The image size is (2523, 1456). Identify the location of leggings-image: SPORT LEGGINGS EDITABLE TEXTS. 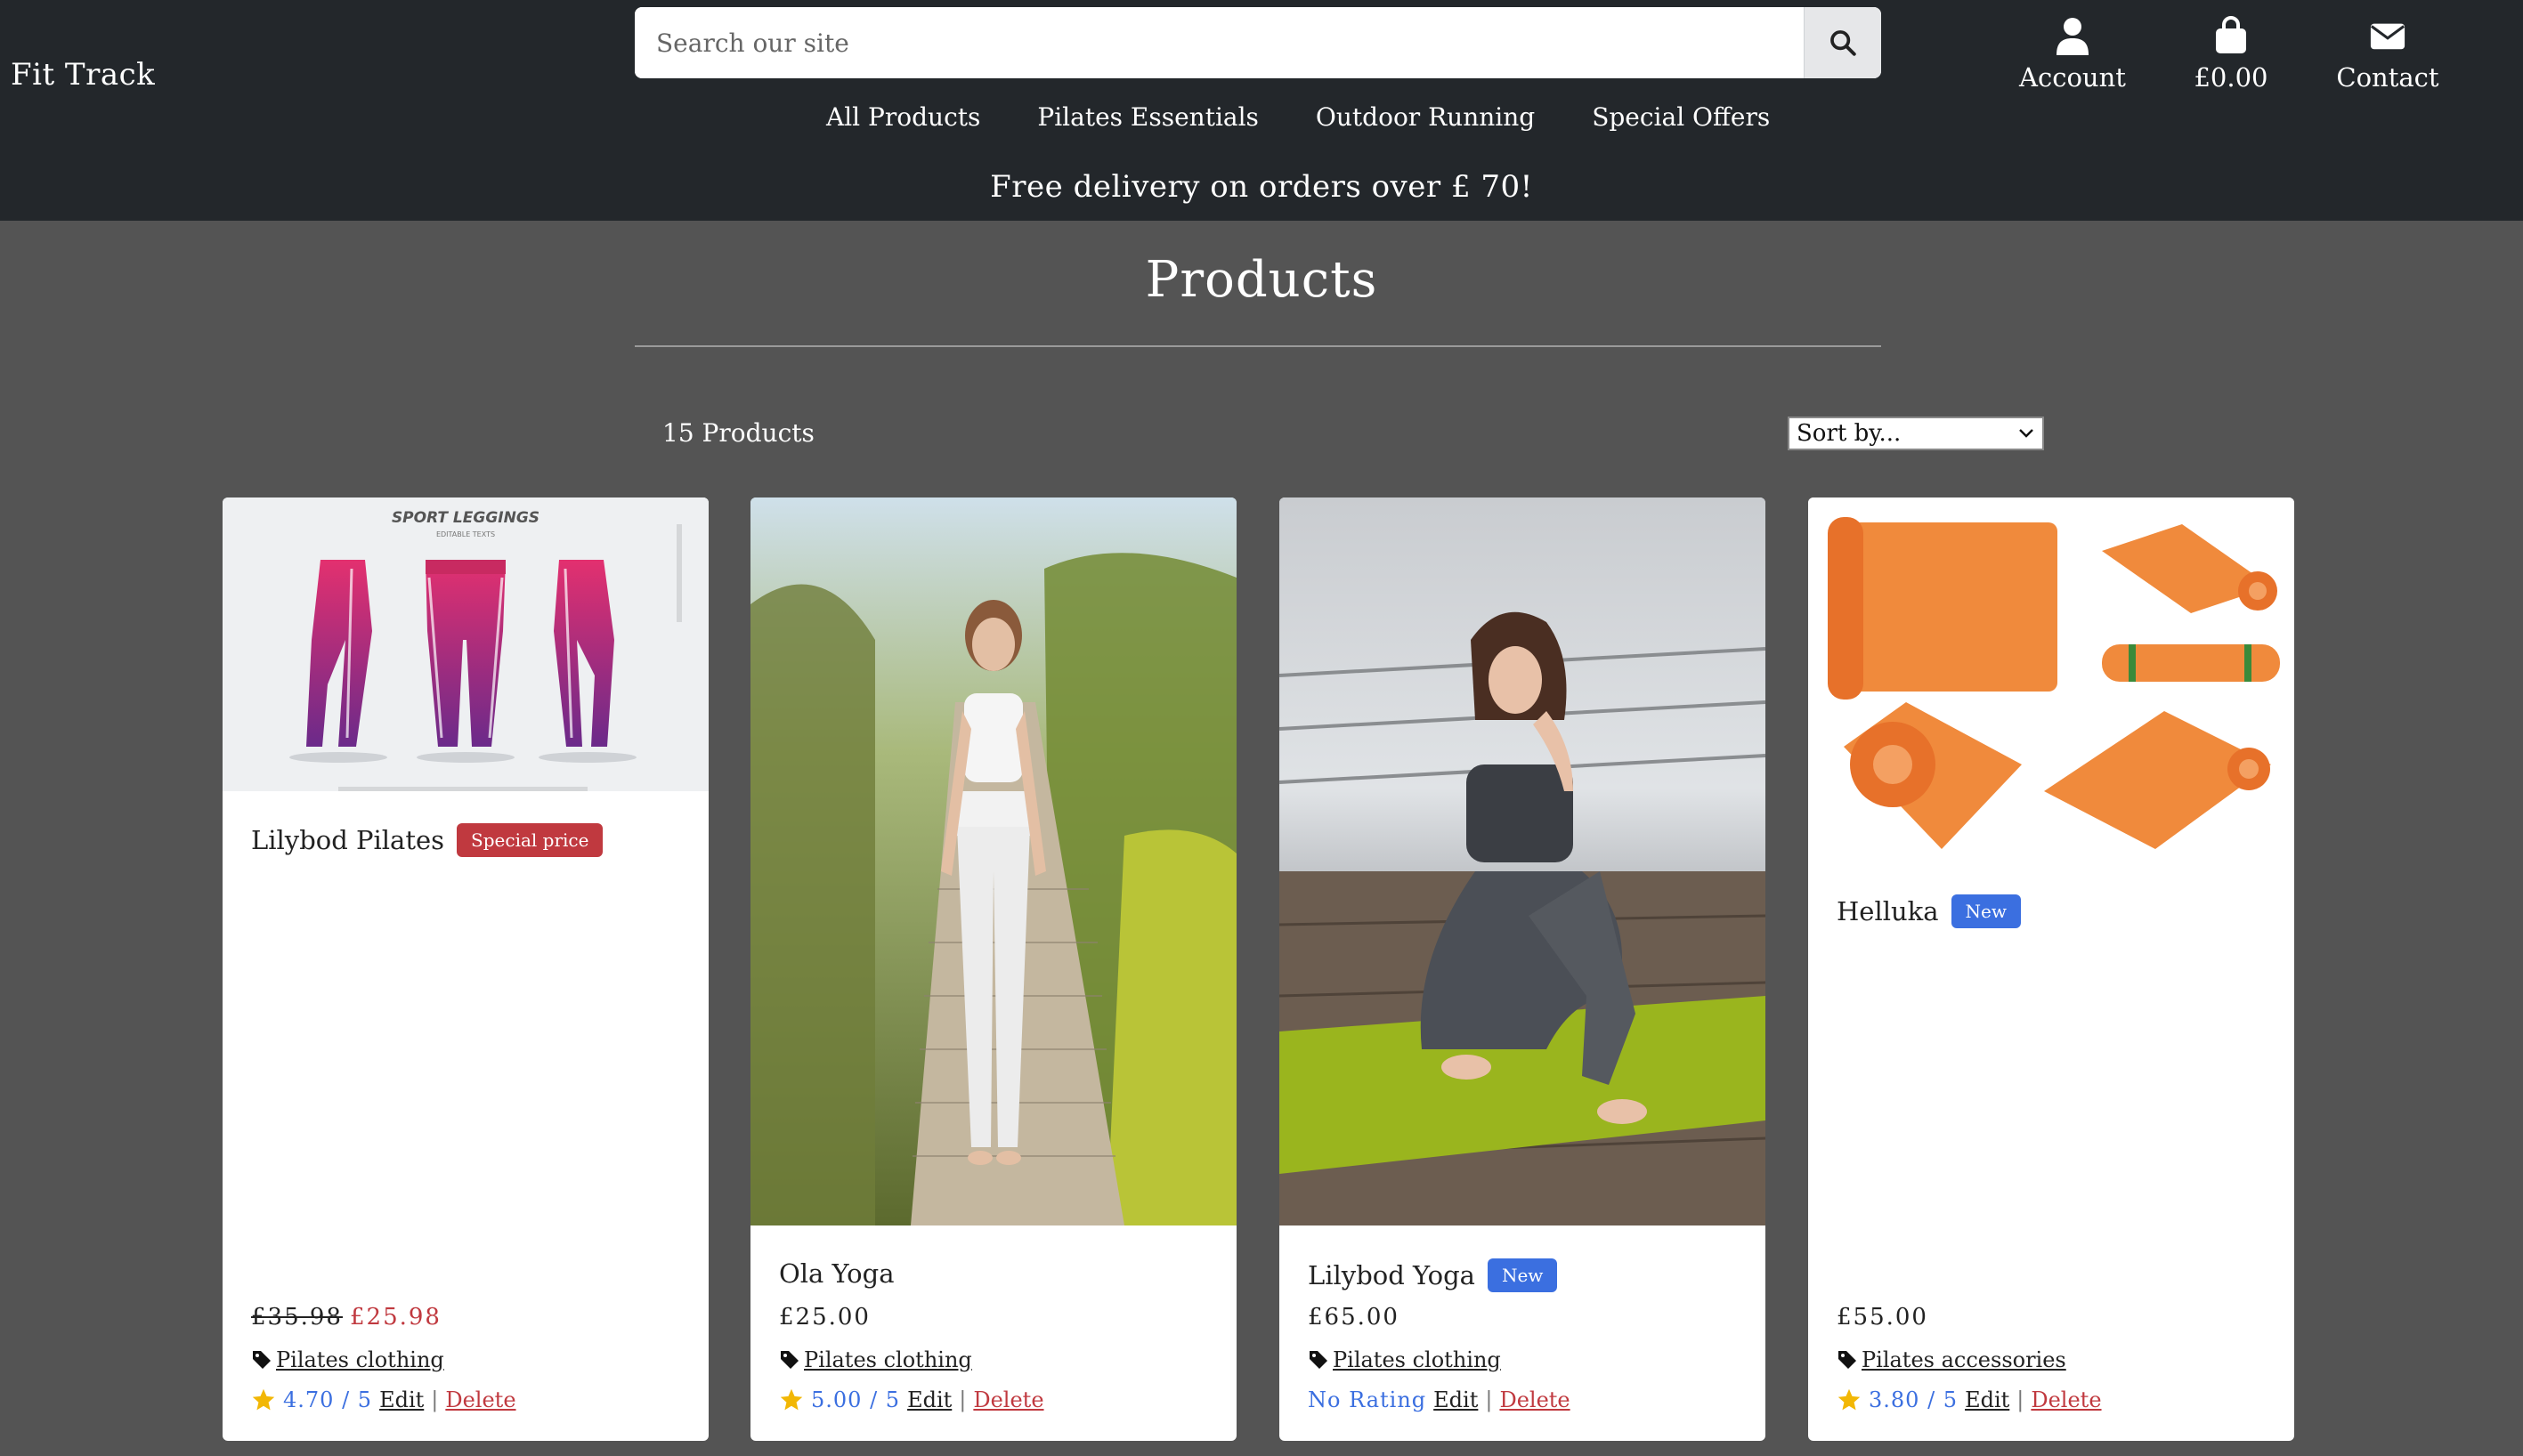
(466, 644).